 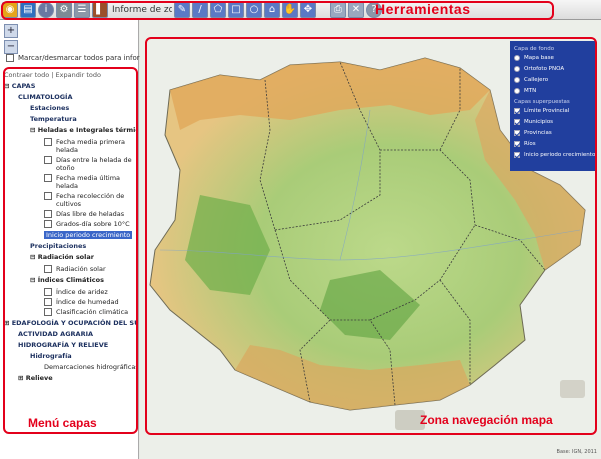 I want to click on tree-title: Contraer todo | Expandir todo, so click(x=70, y=75).